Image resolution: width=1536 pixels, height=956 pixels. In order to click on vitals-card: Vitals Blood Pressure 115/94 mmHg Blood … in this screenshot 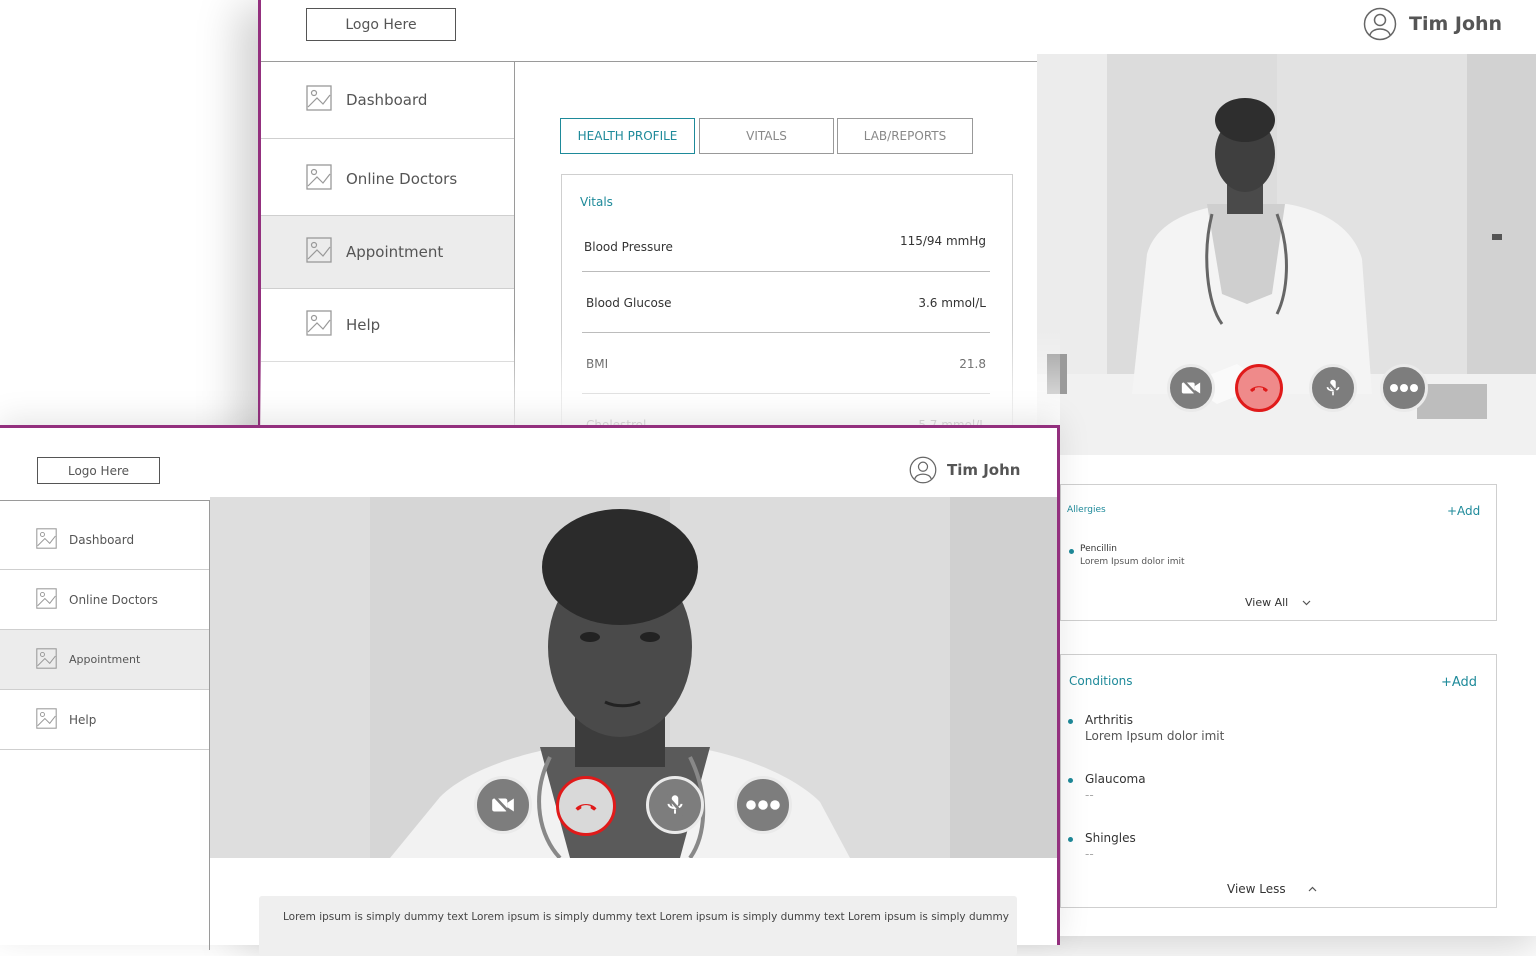, I will do `click(787, 304)`.